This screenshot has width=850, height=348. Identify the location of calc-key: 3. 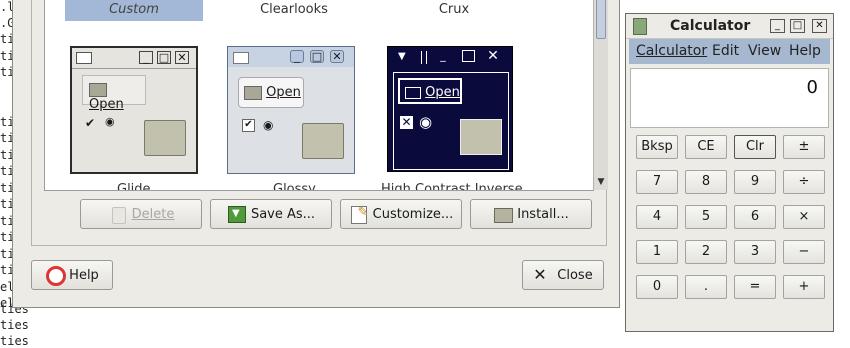
(755, 252).